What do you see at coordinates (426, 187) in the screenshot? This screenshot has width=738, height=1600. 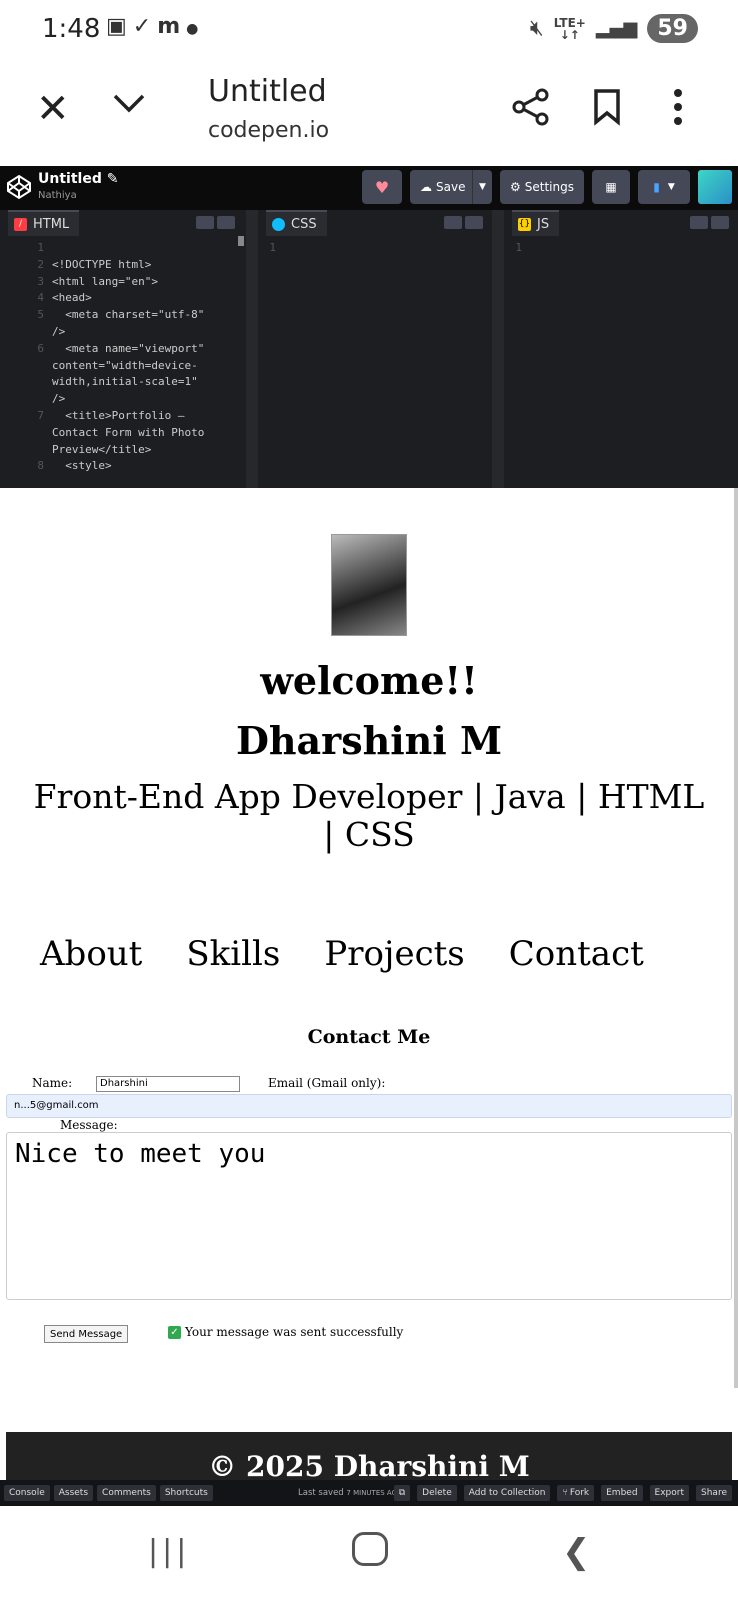 I see `cloud-icon: ☁` at bounding box center [426, 187].